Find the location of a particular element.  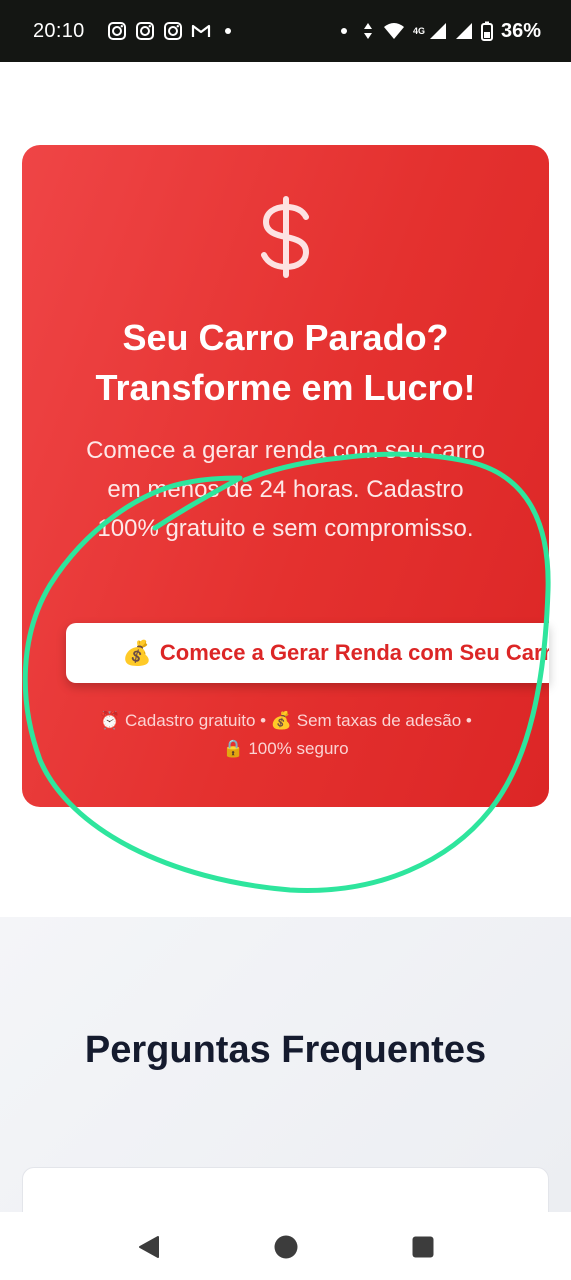

faq-item is located at coordinates (285, 1189).